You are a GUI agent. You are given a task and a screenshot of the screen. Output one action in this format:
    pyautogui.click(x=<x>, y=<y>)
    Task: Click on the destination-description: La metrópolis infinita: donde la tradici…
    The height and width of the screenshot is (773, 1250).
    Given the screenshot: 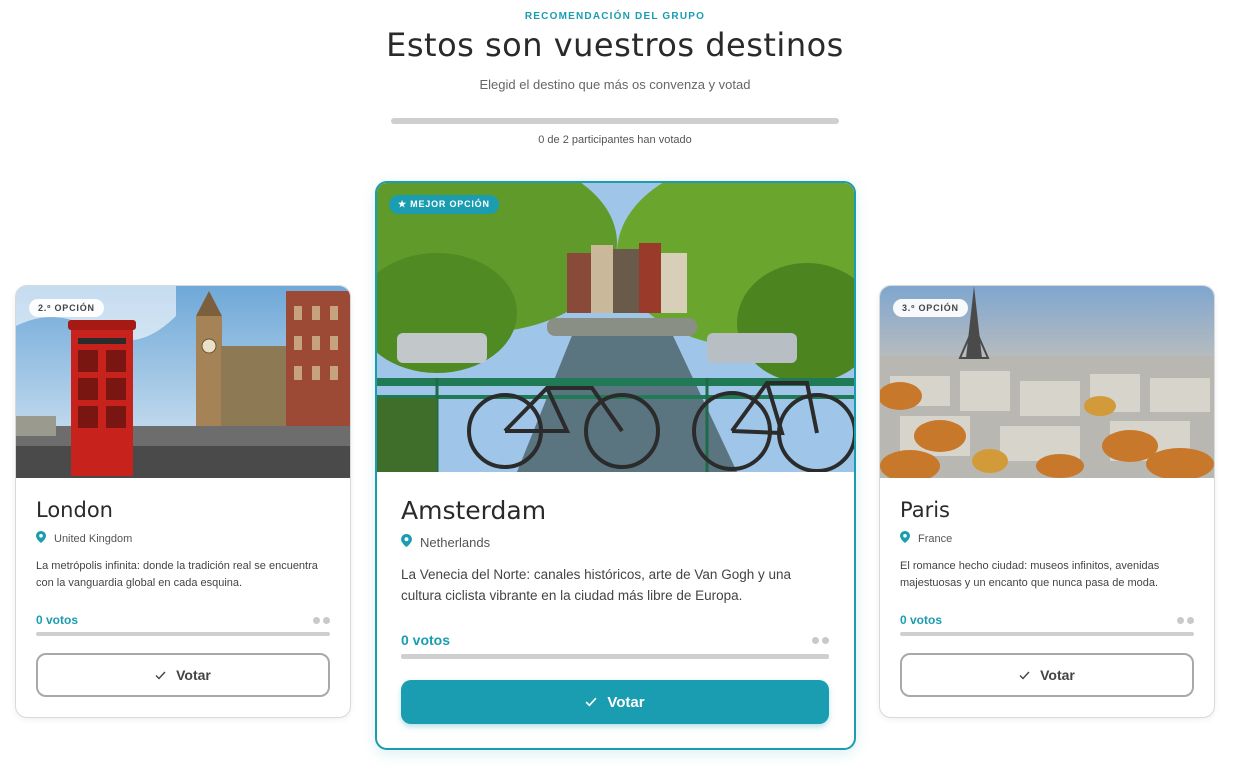 What is the action you would take?
    pyautogui.click(x=177, y=575)
    